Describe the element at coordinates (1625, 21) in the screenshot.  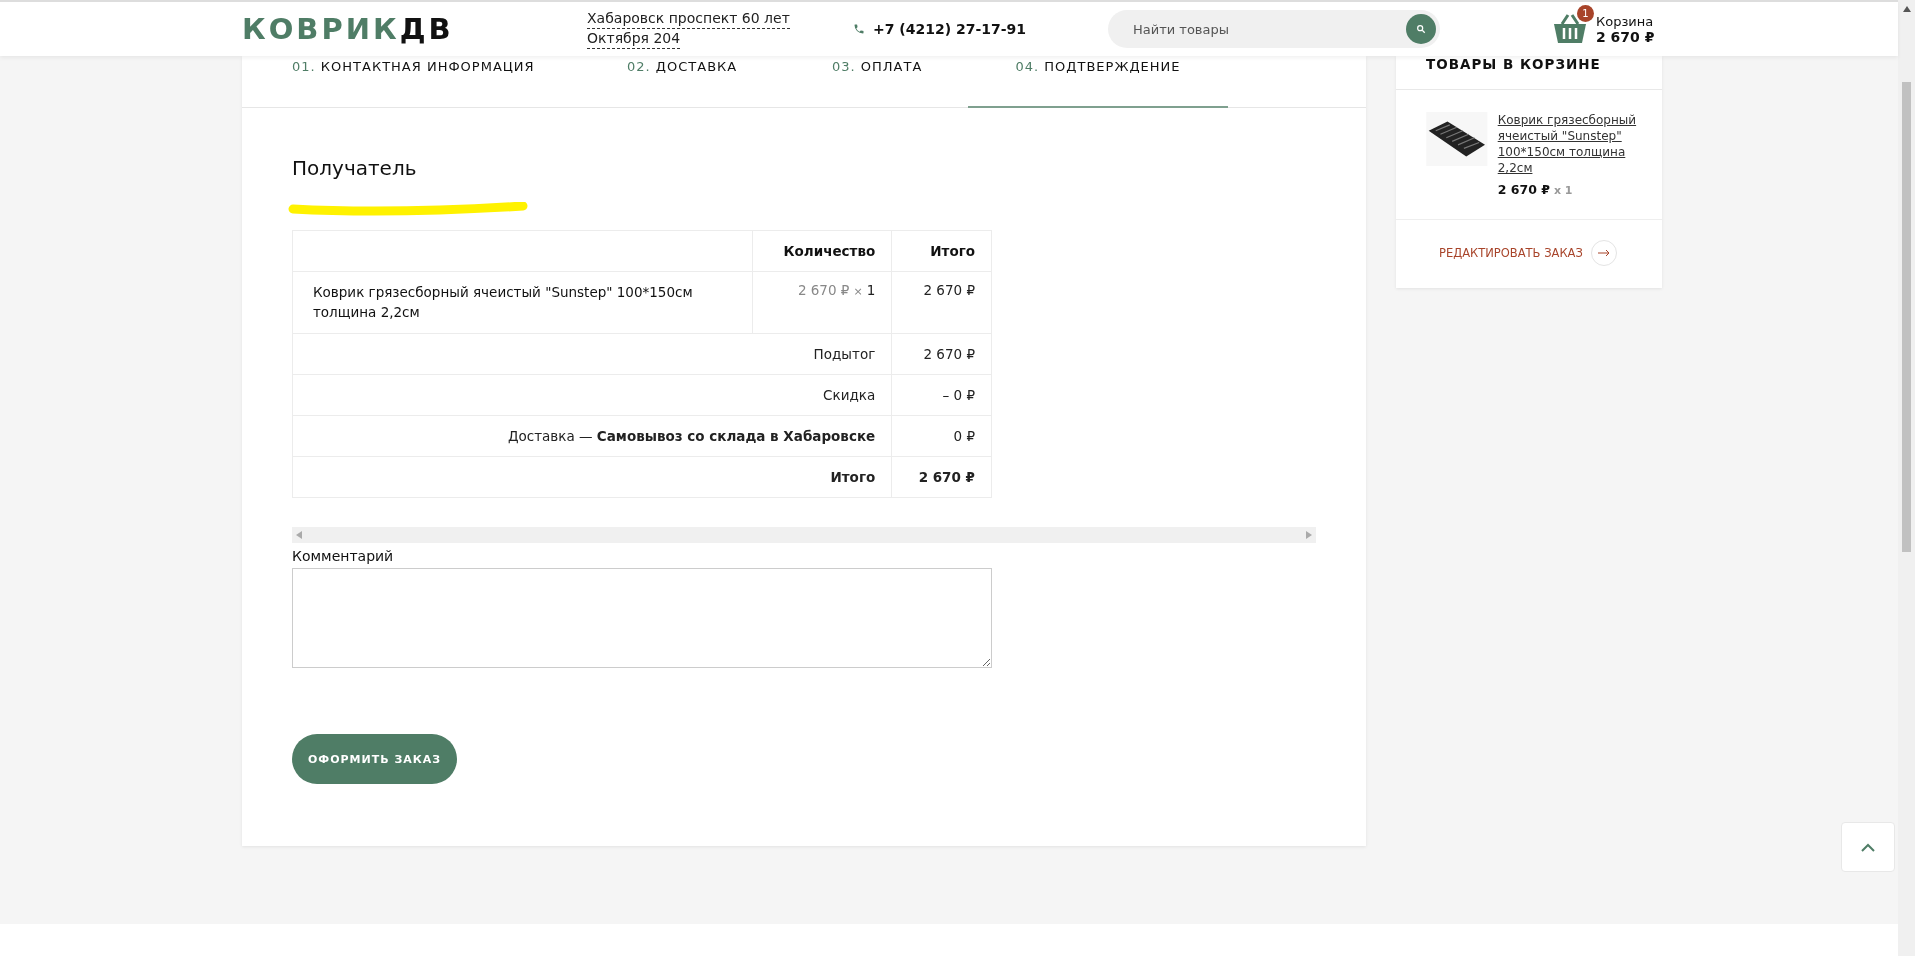
I see `cart-label: Корзина` at that location.